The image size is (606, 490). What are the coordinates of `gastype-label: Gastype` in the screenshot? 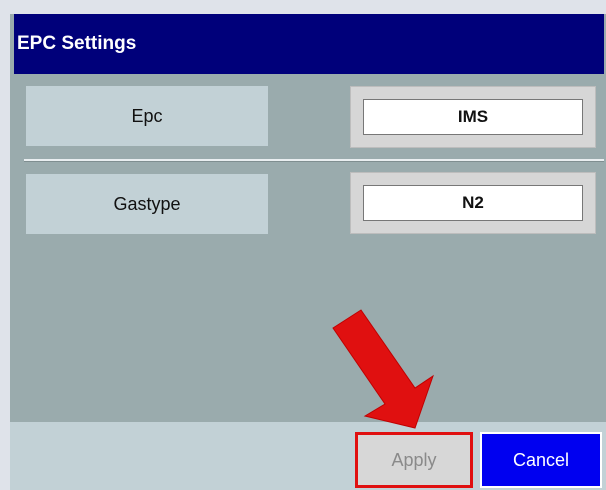 It's located at (147, 204).